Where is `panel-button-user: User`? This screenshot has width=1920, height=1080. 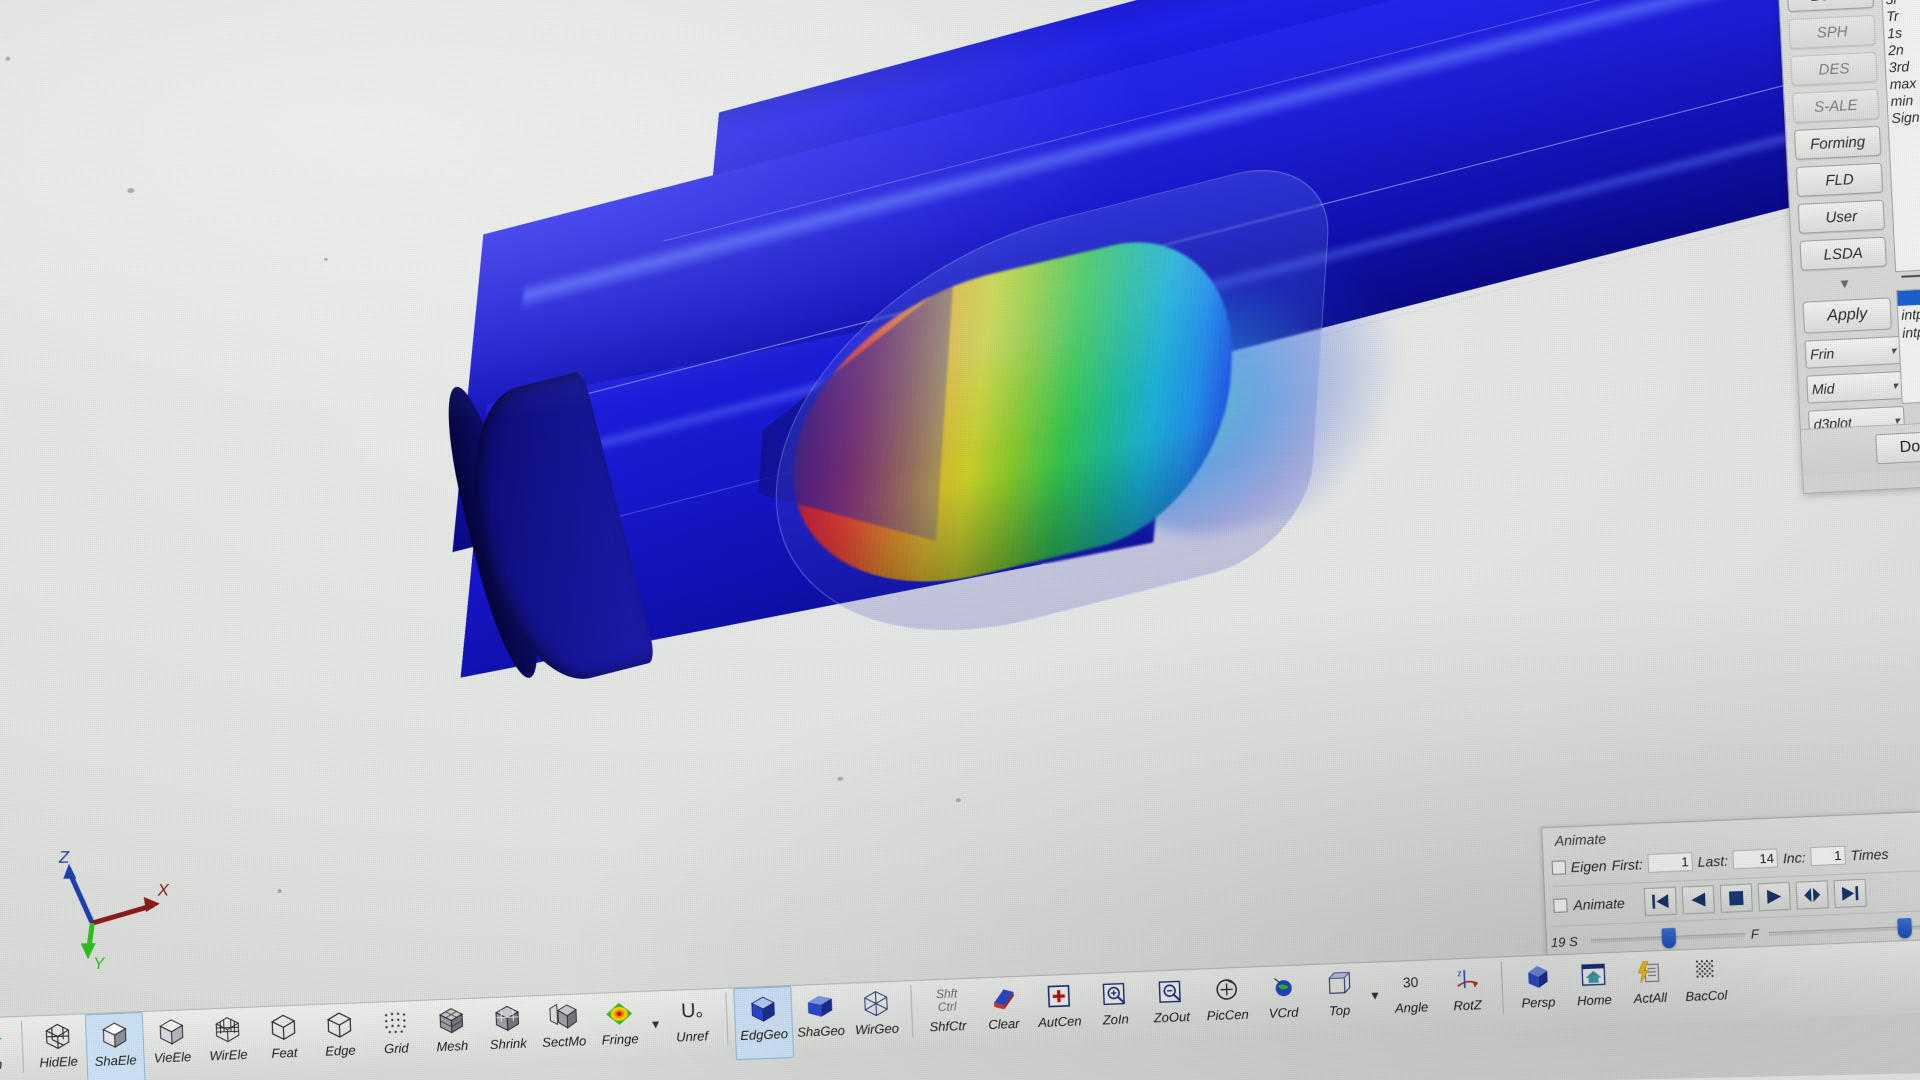
panel-button-user: User is located at coordinates (1841, 216).